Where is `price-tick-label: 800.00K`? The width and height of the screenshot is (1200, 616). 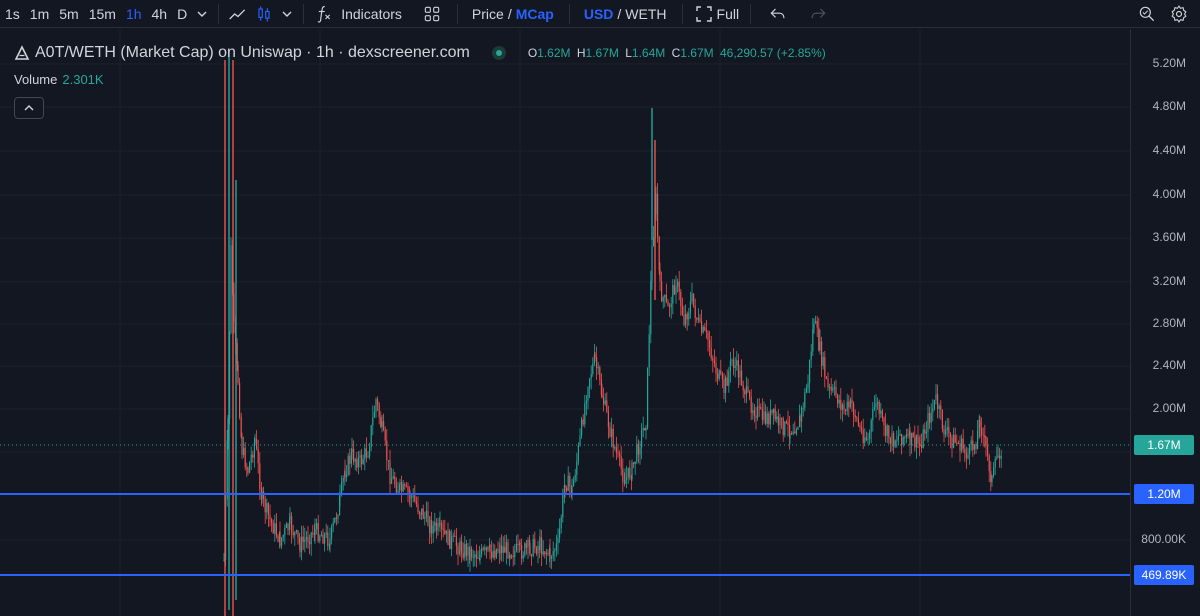
price-tick-label: 800.00K is located at coordinates (1163, 539).